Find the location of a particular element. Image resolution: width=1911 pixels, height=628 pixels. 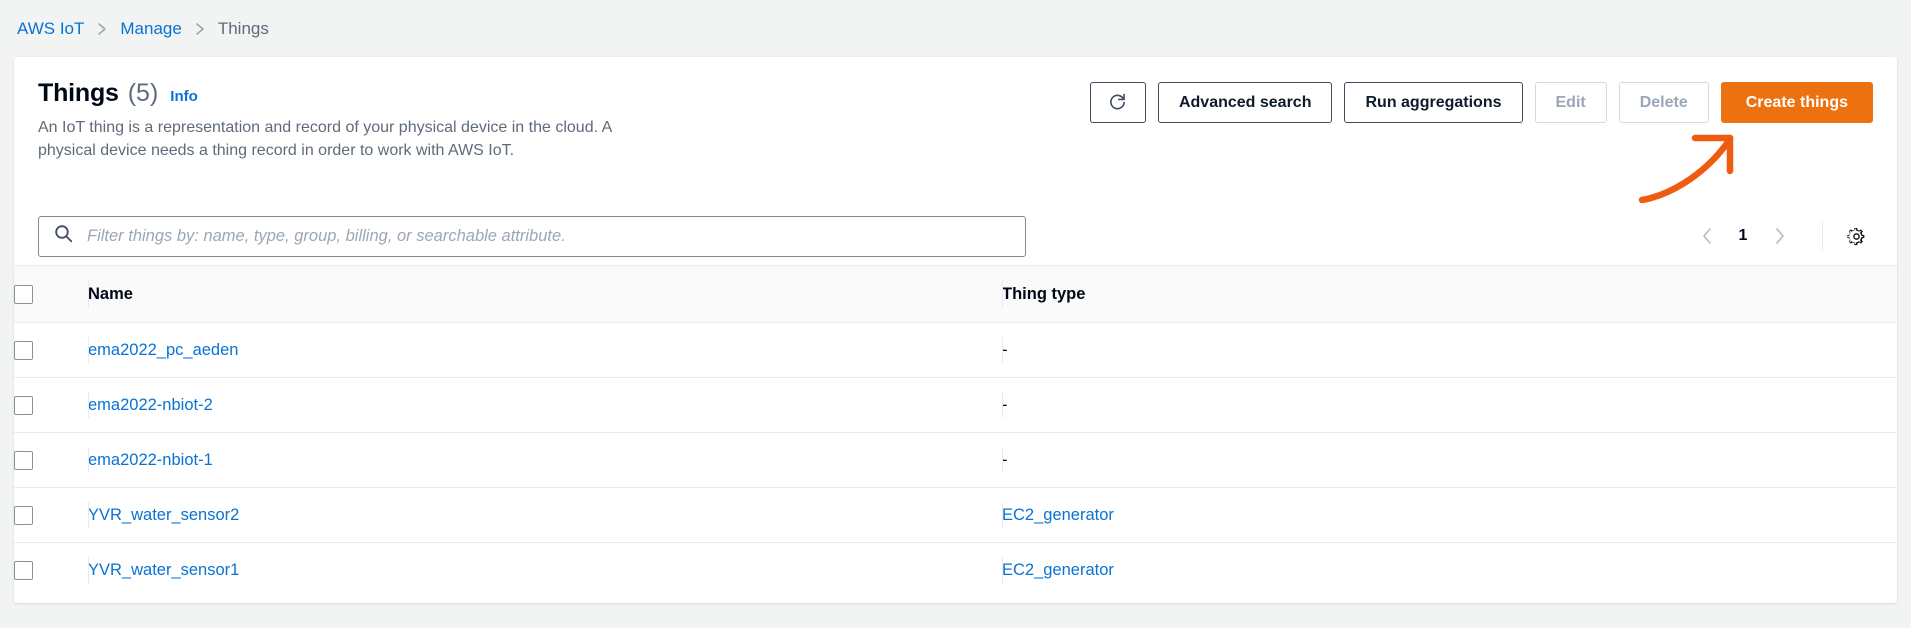

refresh-icon is located at coordinates (1117, 102).